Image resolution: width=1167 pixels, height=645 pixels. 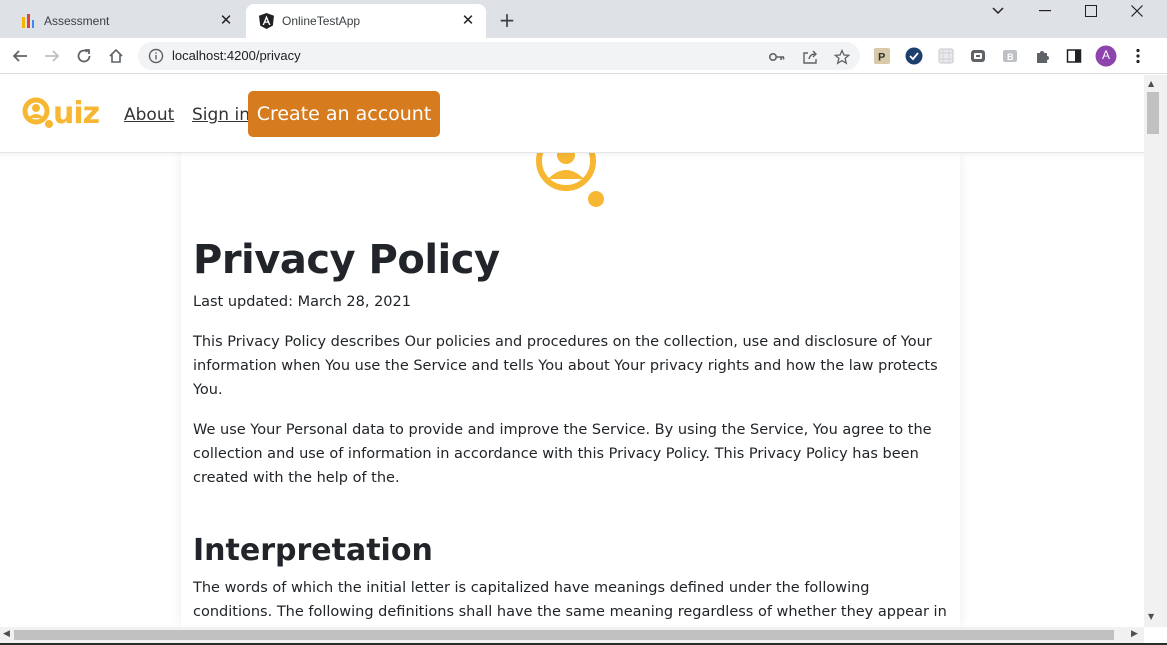 What do you see at coordinates (149, 115) in the screenshot?
I see `nav-about-link: About` at bounding box center [149, 115].